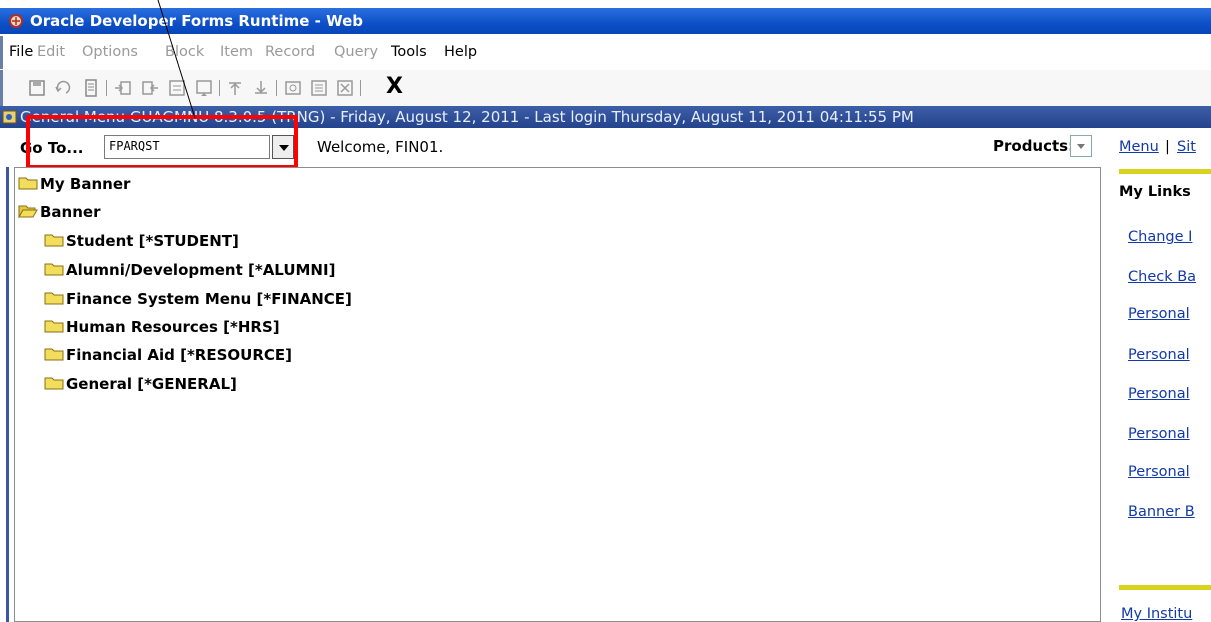  What do you see at coordinates (605, 88) in the screenshot?
I see `toolbar: X` at bounding box center [605, 88].